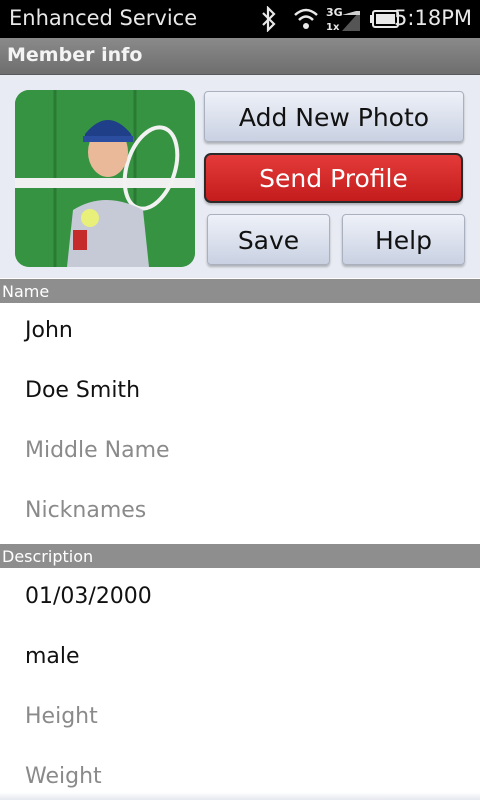 Image resolution: width=480 pixels, height=800 pixels. Describe the element at coordinates (103, 18) in the screenshot. I see `notification-title: Enhanced Service` at that location.